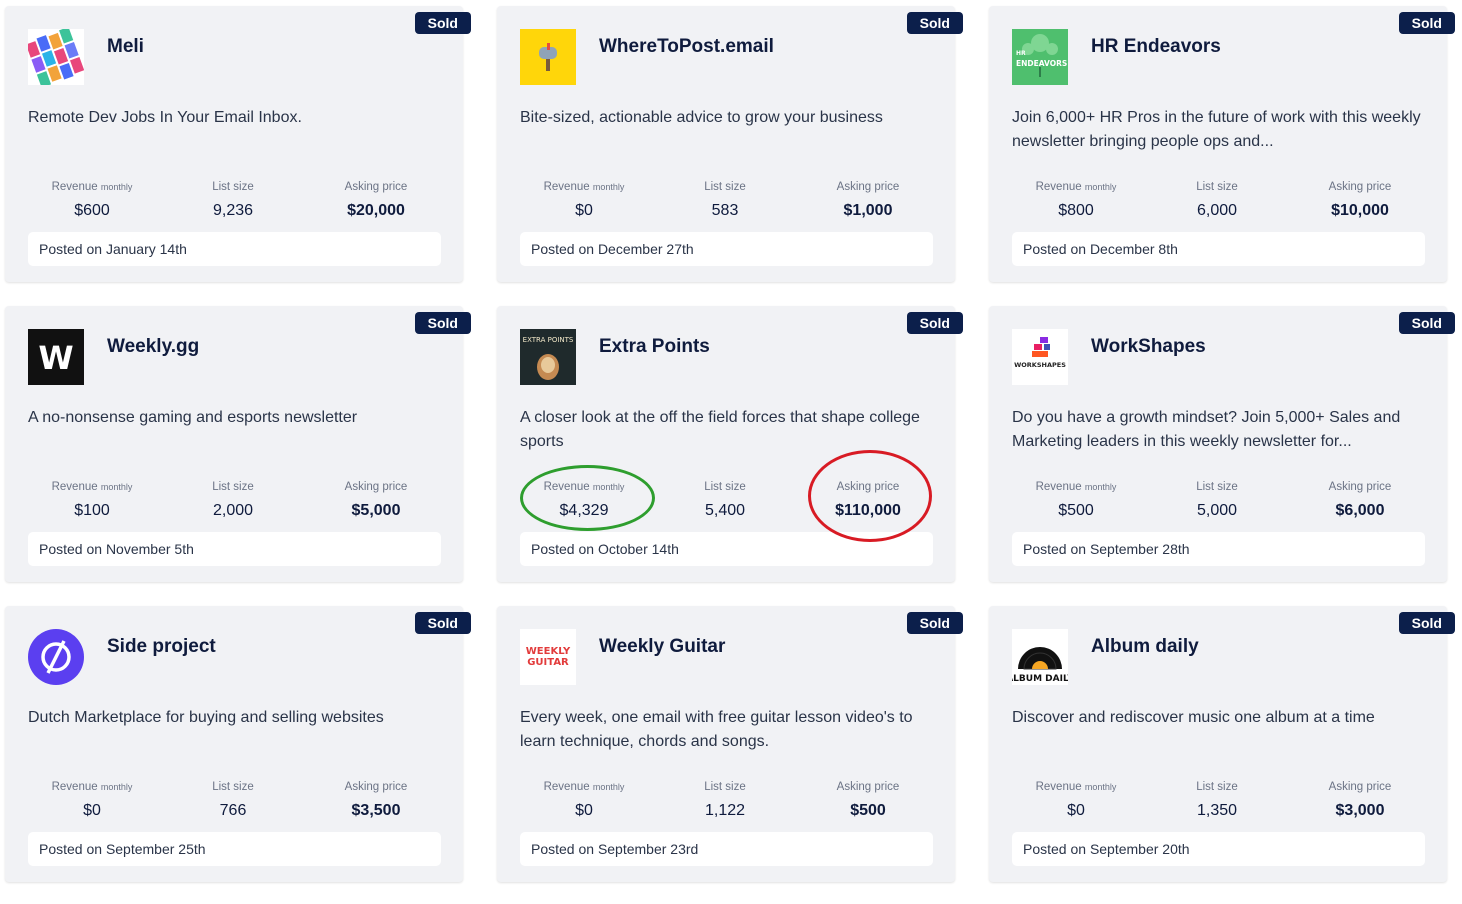  What do you see at coordinates (1217, 510) in the screenshot?
I see `list-size-value: 5,000` at bounding box center [1217, 510].